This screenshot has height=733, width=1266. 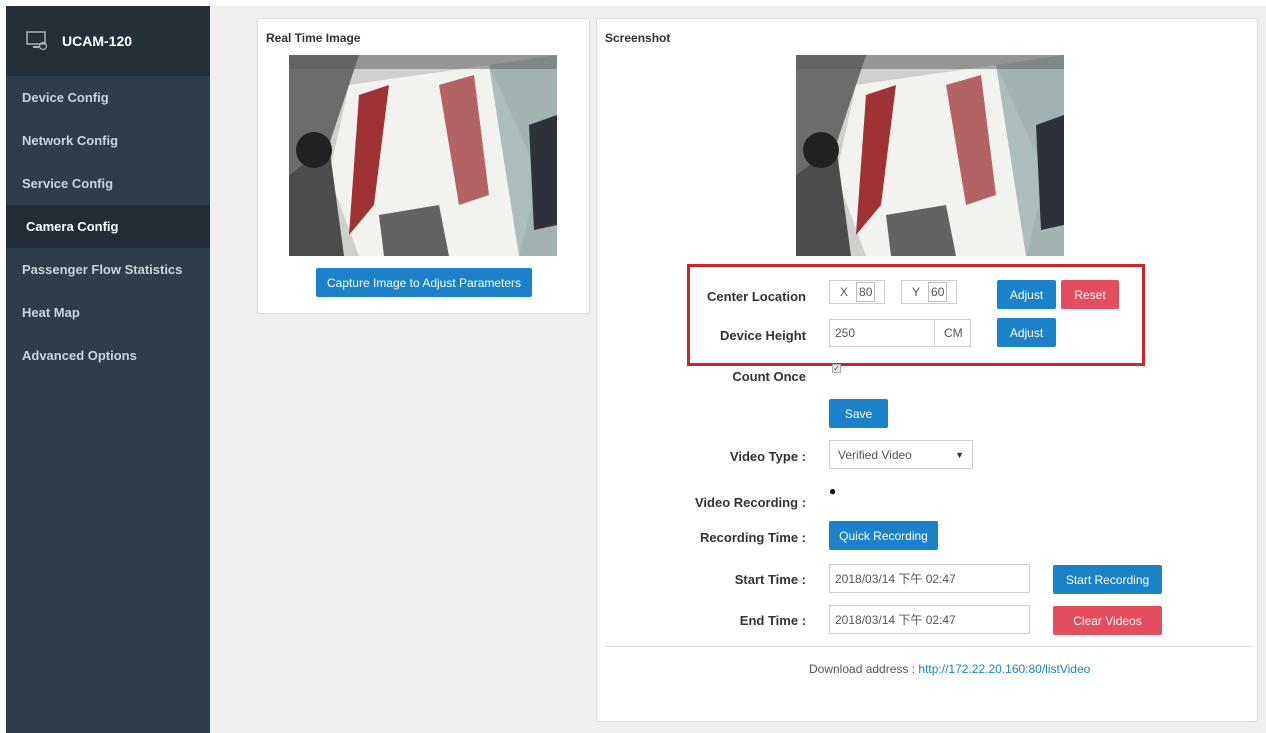 What do you see at coordinates (836, 368) in the screenshot?
I see `count-once-checkbox: ✓` at bounding box center [836, 368].